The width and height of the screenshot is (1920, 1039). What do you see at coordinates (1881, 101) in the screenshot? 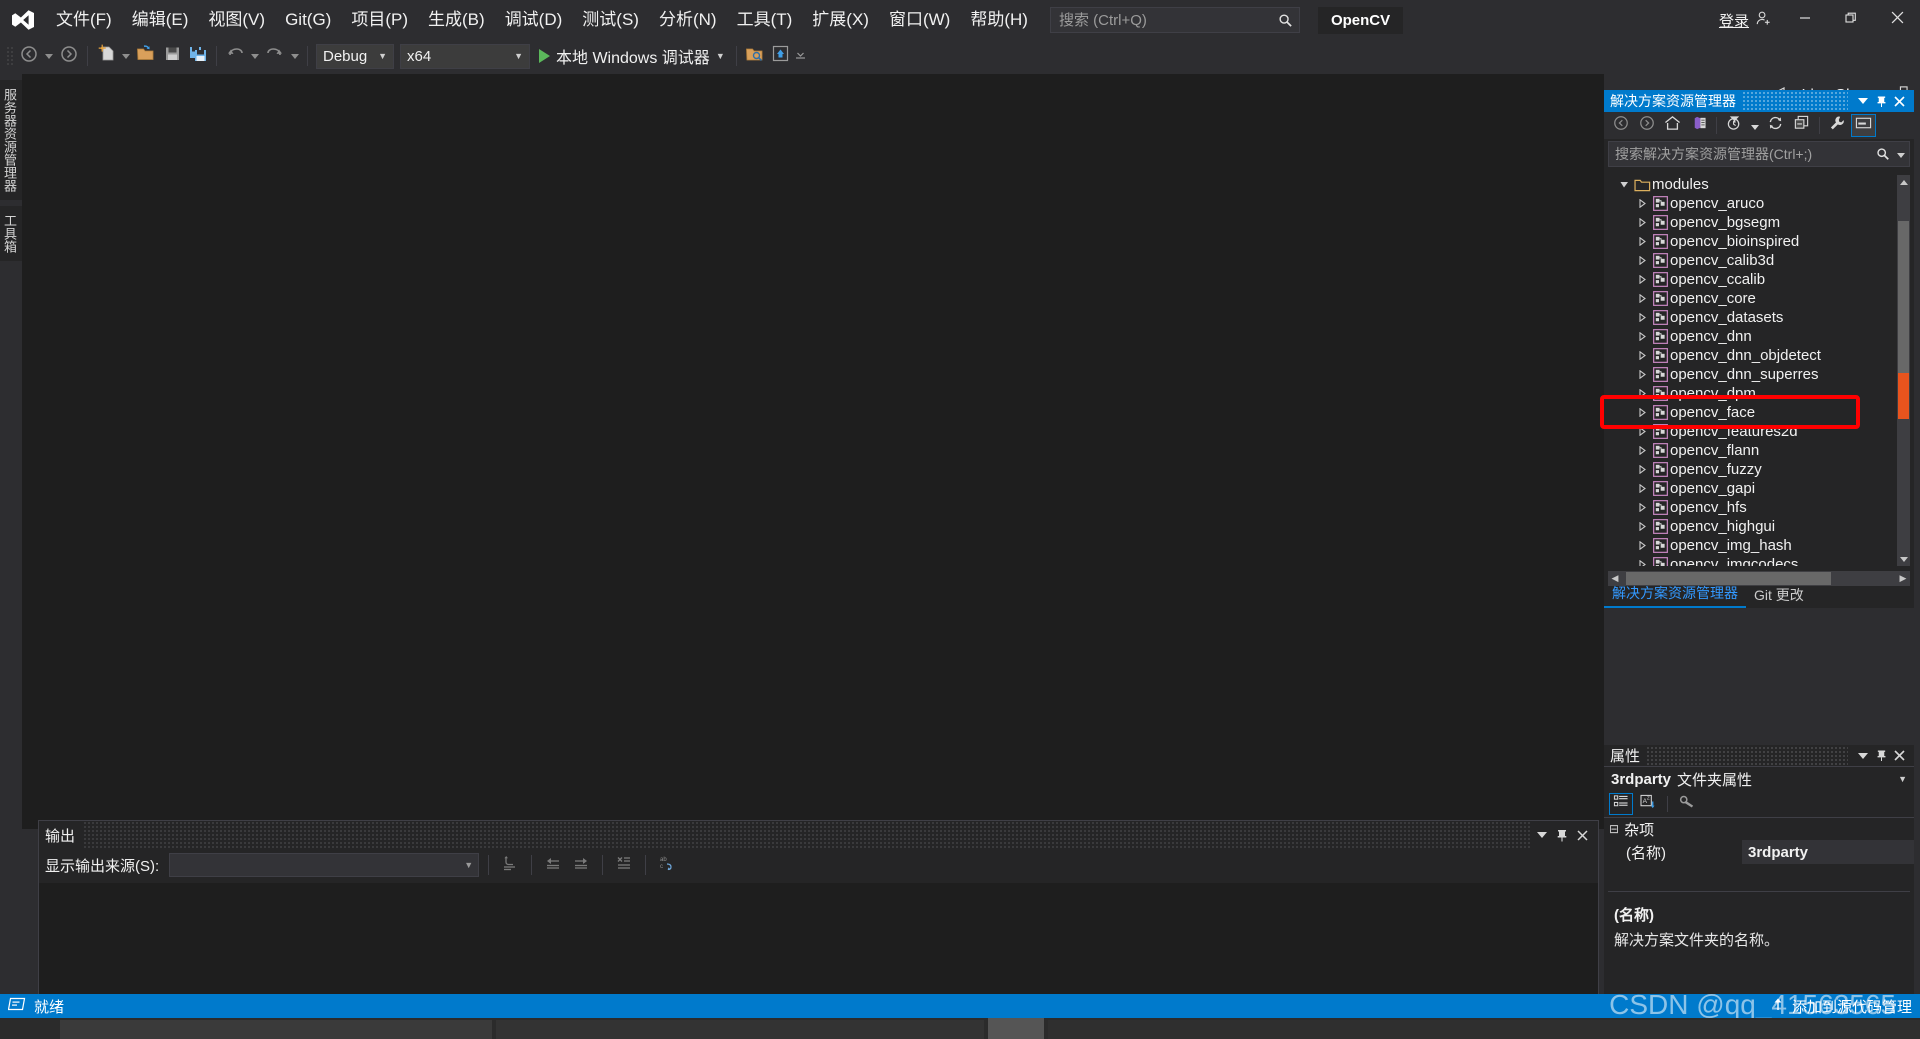
I see `solution-explorer-pin-button` at bounding box center [1881, 101].